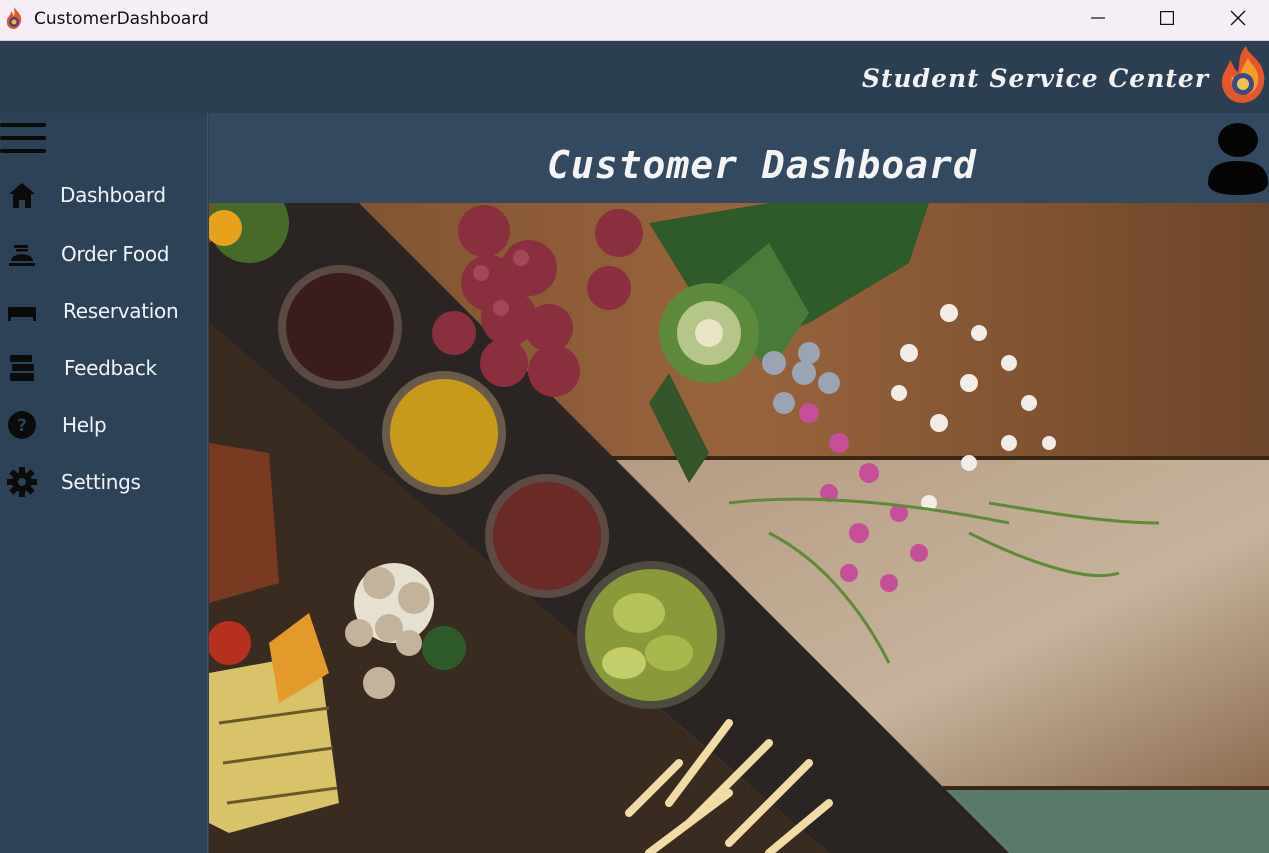  I want to click on maximize-button, so click(1167, 18).